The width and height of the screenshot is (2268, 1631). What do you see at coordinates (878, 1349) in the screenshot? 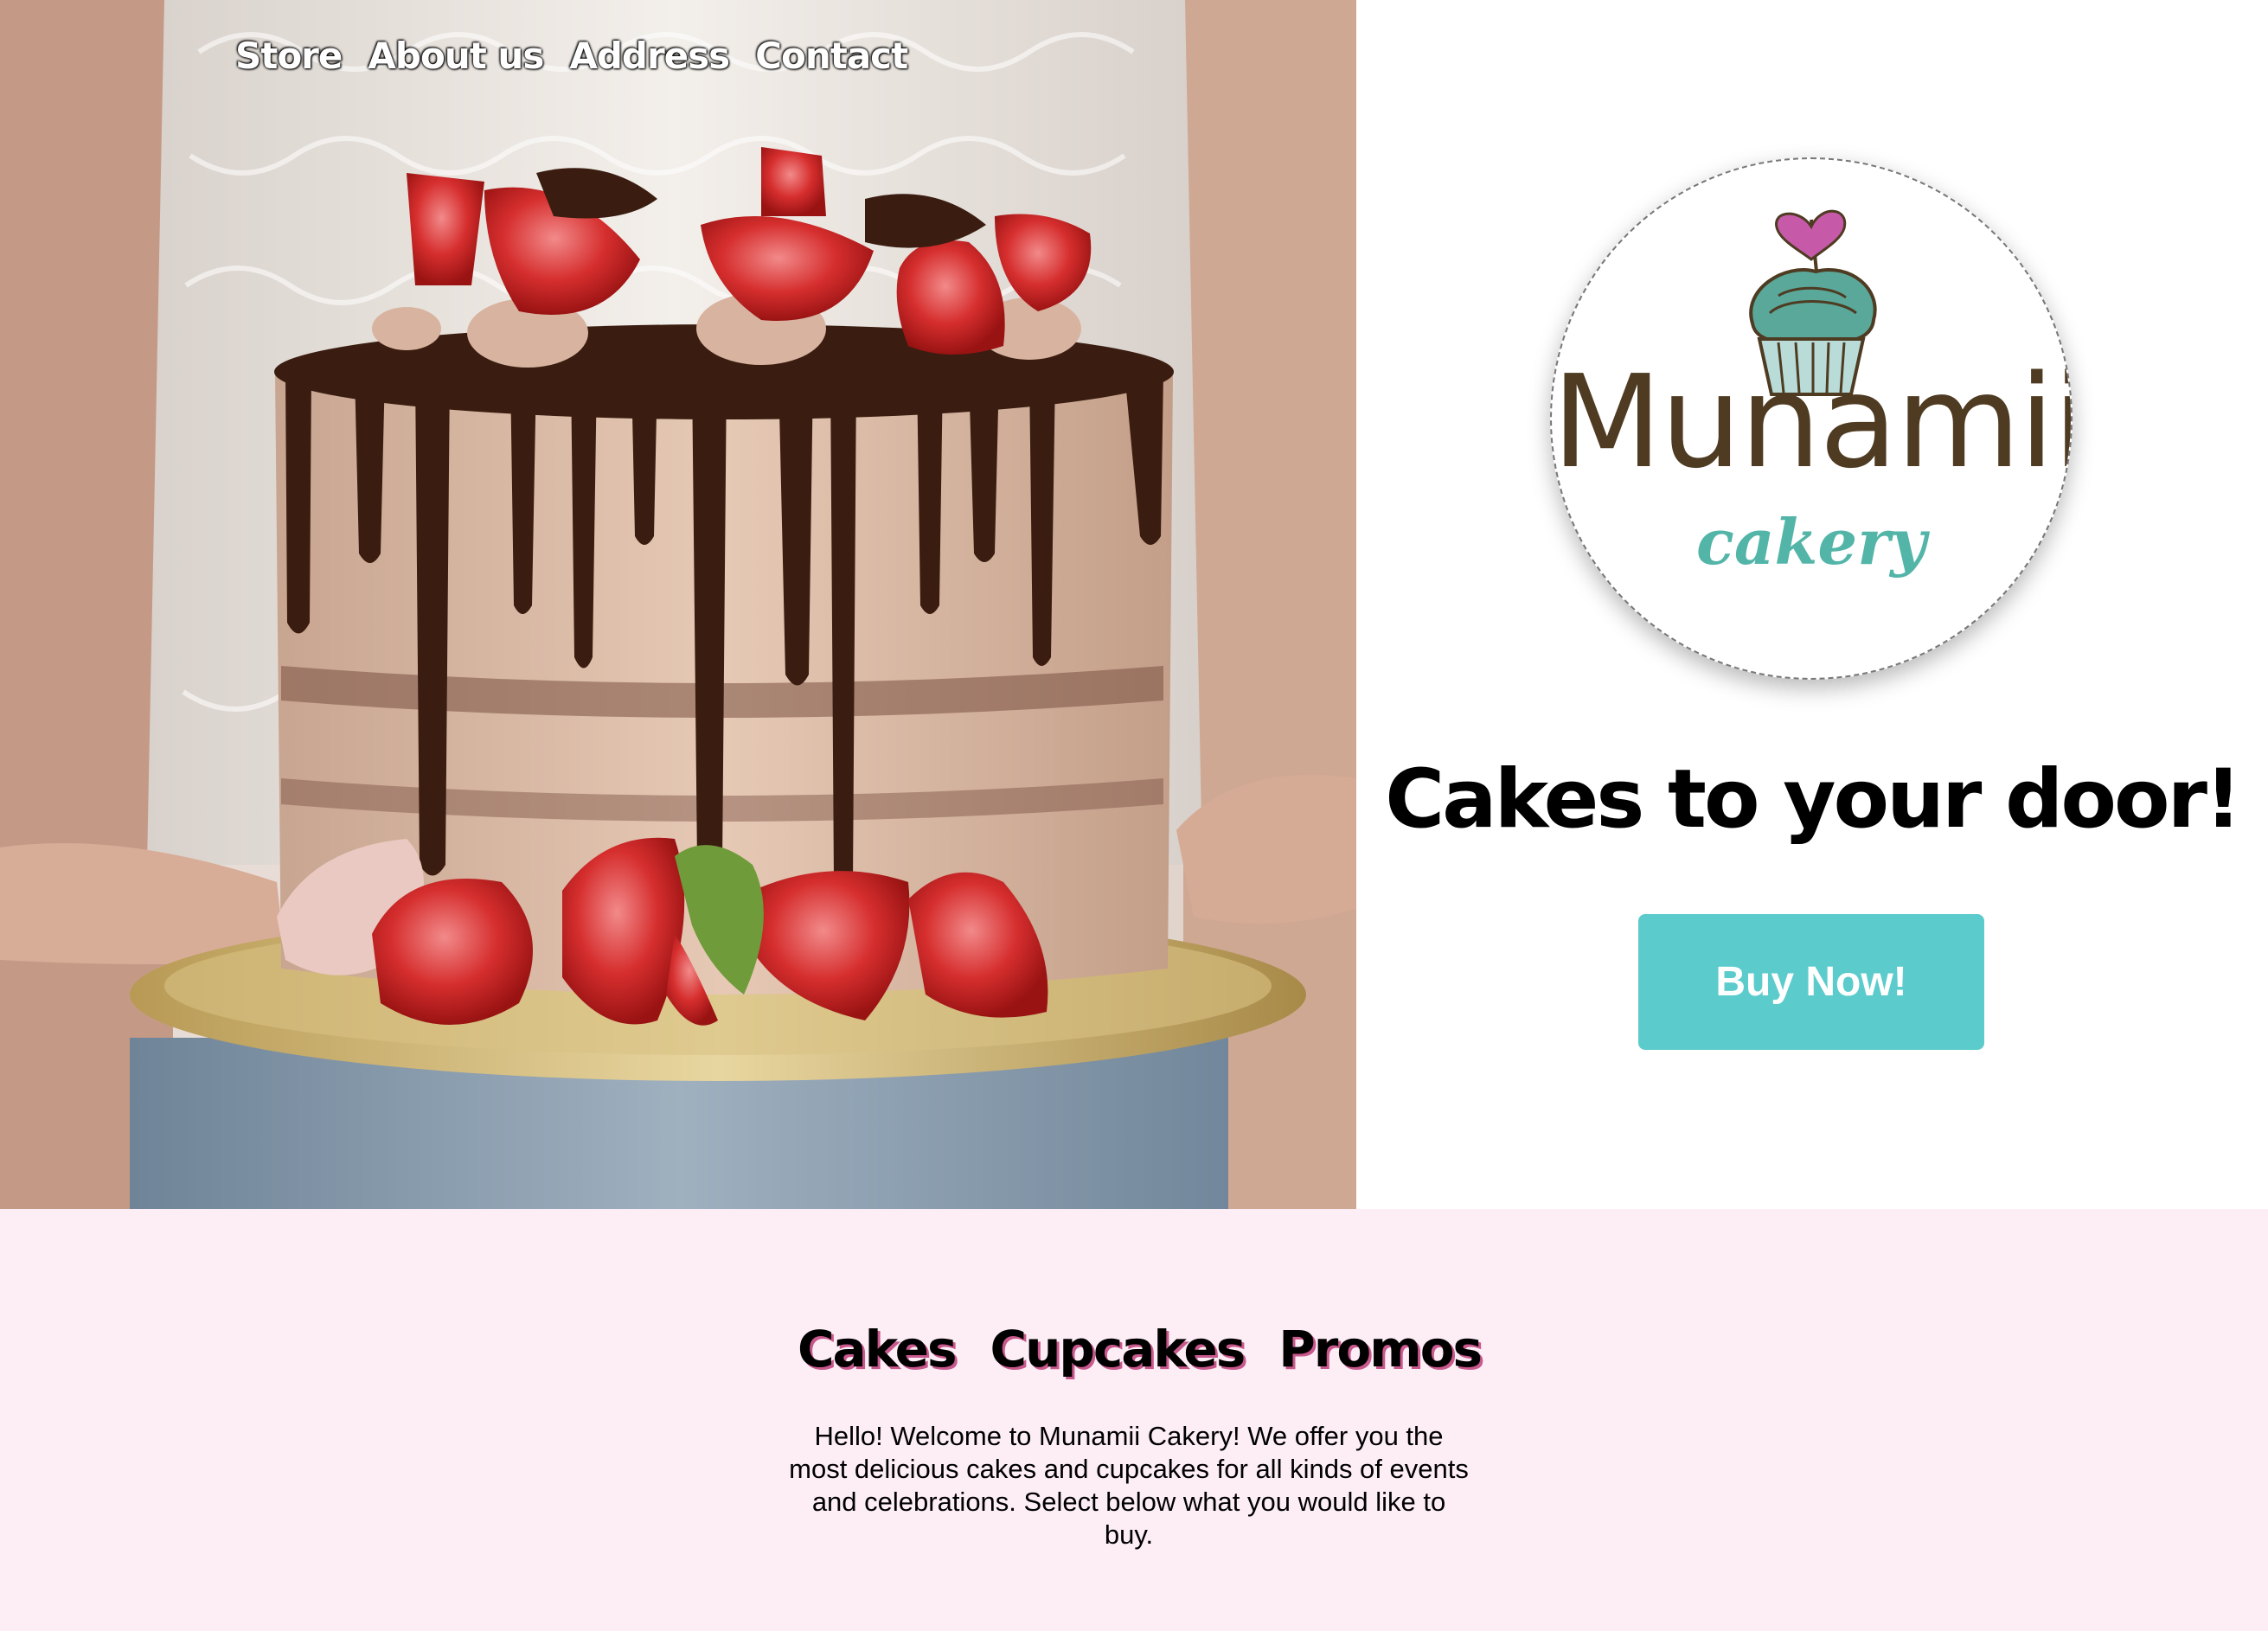
I see `category-cakes: Cakes` at bounding box center [878, 1349].